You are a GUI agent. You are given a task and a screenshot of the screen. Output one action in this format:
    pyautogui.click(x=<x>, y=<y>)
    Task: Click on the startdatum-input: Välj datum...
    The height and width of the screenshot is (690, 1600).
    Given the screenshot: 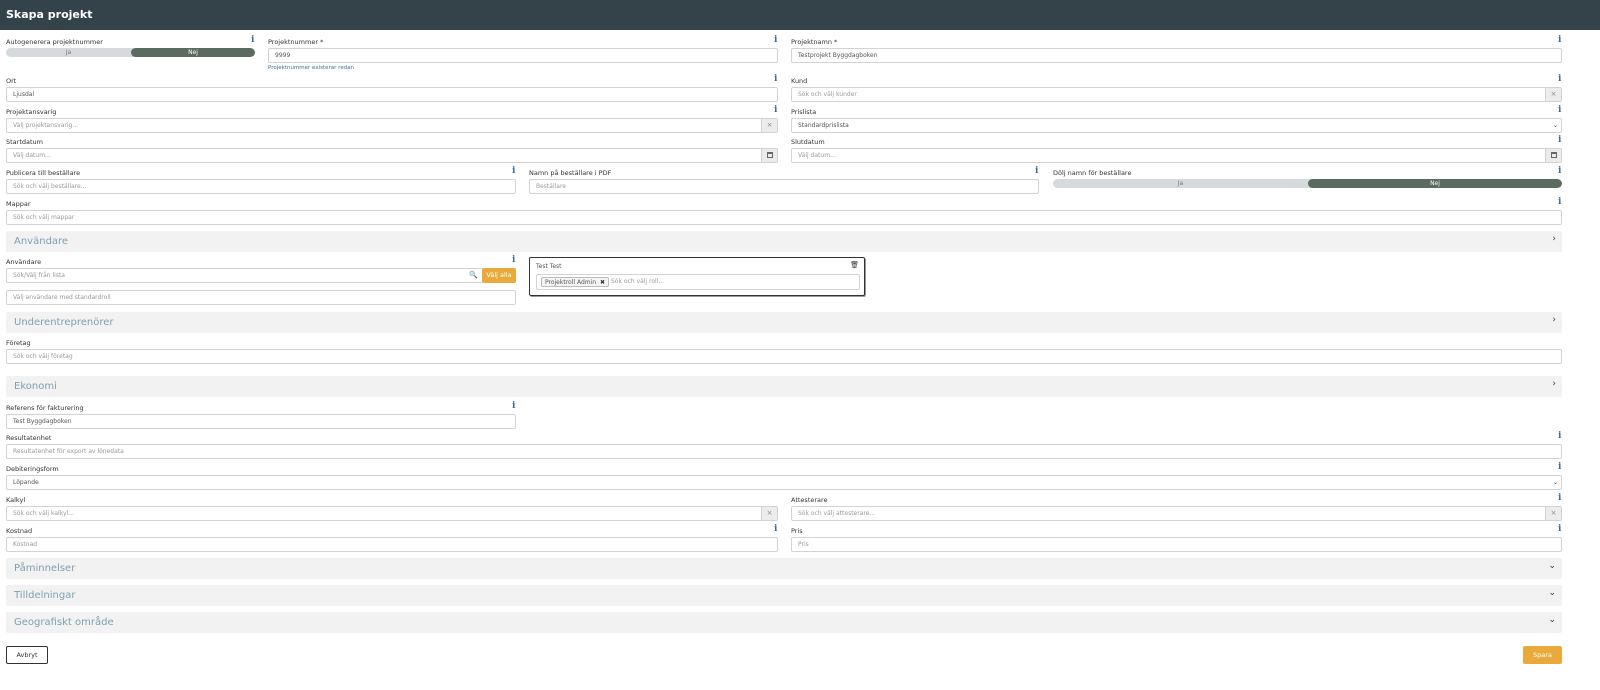 What is the action you would take?
    pyautogui.click(x=392, y=155)
    